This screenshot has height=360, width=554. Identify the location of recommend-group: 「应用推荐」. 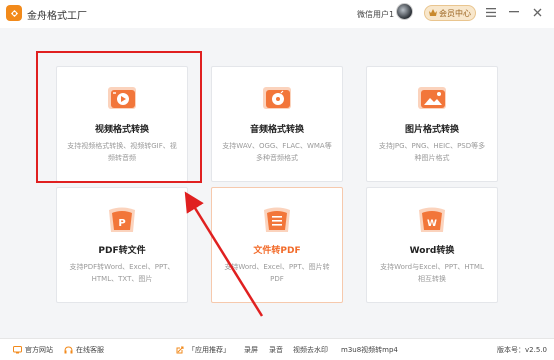
(203, 350).